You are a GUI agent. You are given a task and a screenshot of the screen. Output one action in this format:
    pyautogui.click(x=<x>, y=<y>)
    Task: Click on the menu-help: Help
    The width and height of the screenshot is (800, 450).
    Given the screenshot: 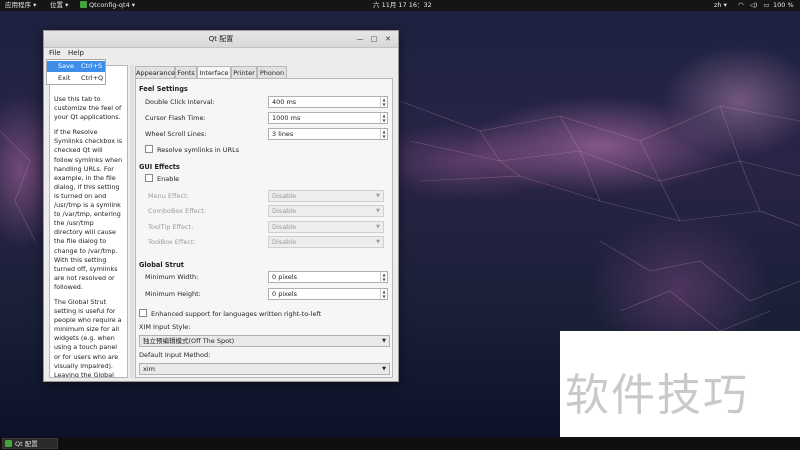 What is the action you would take?
    pyautogui.click(x=76, y=53)
    